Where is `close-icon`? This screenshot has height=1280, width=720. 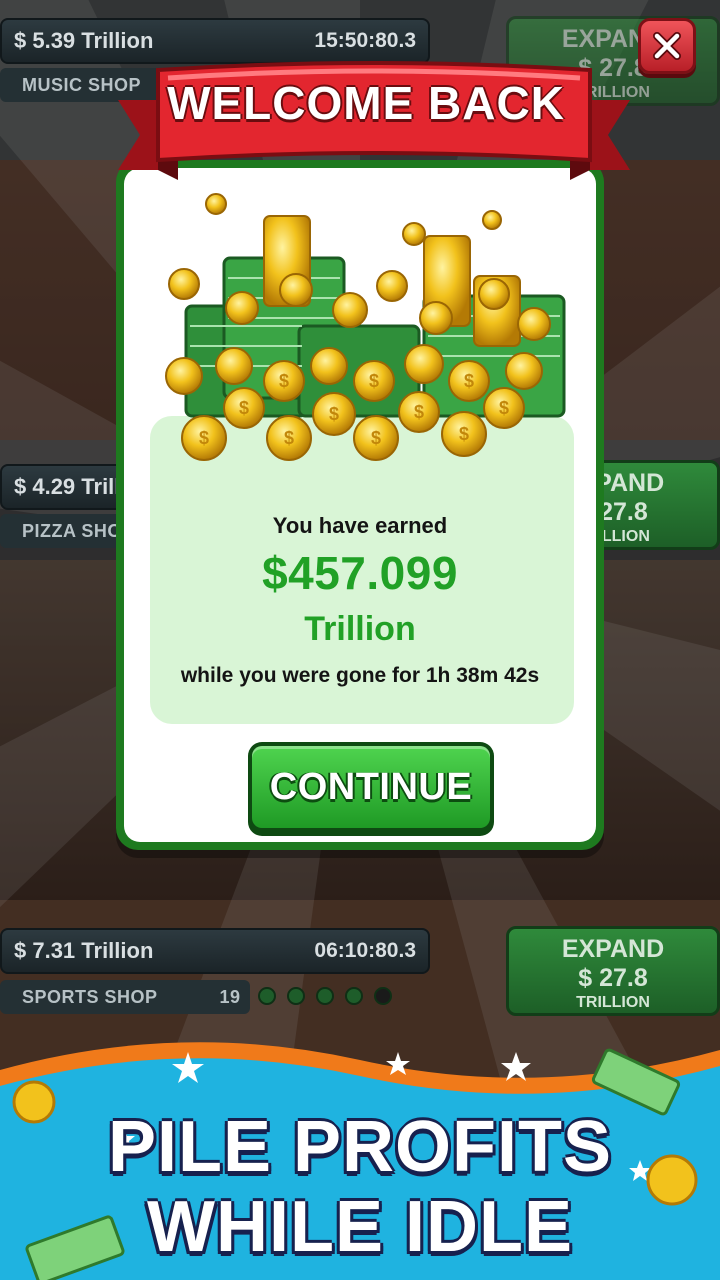
close-icon is located at coordinates (667, 46).